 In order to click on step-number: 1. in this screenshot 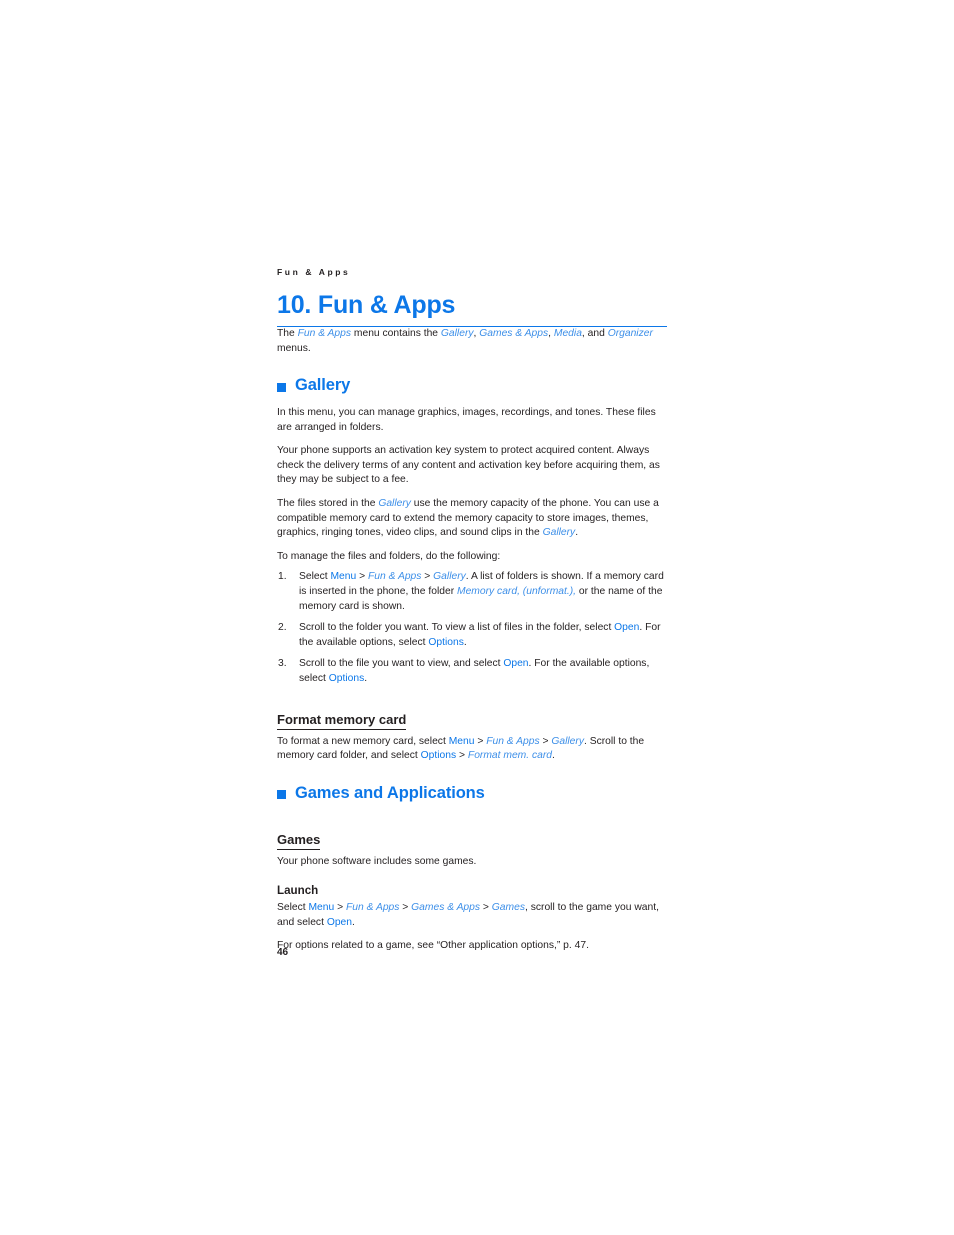, I will do `click(282, 577)`.